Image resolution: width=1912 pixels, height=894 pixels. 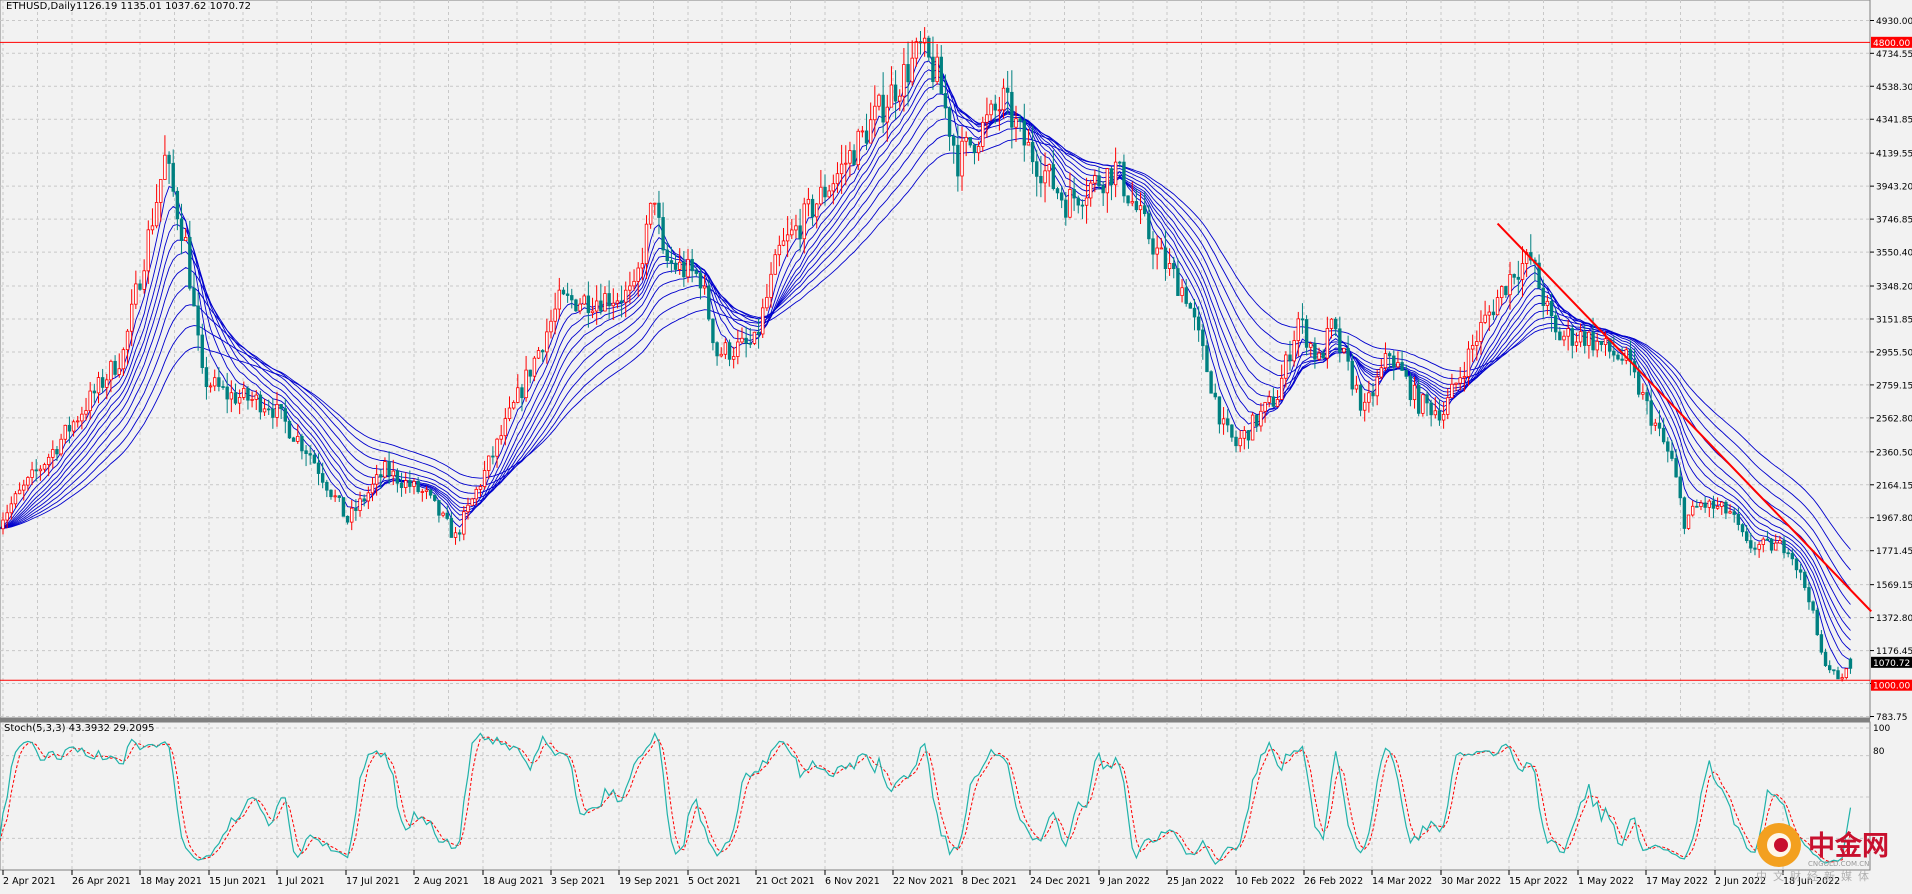 I want to click on panel-separator, so click(x=935, y=720).